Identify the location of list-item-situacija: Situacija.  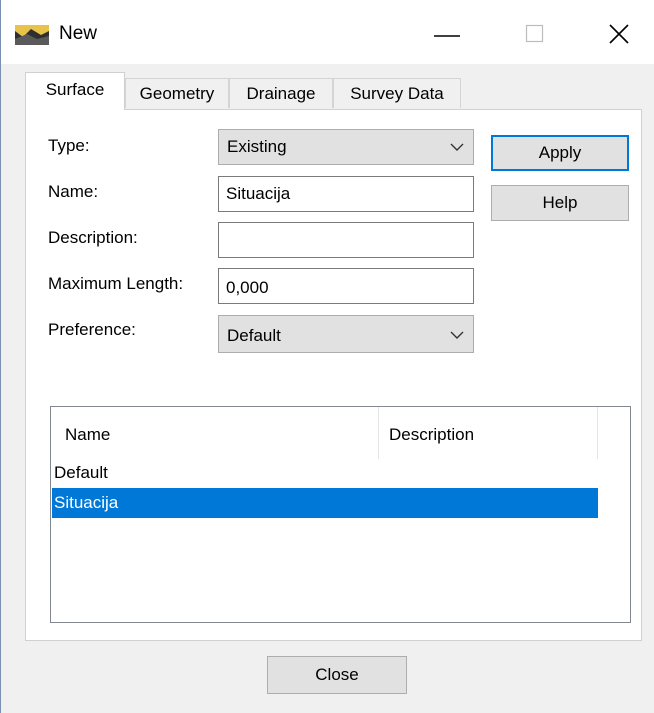
(325, 503).